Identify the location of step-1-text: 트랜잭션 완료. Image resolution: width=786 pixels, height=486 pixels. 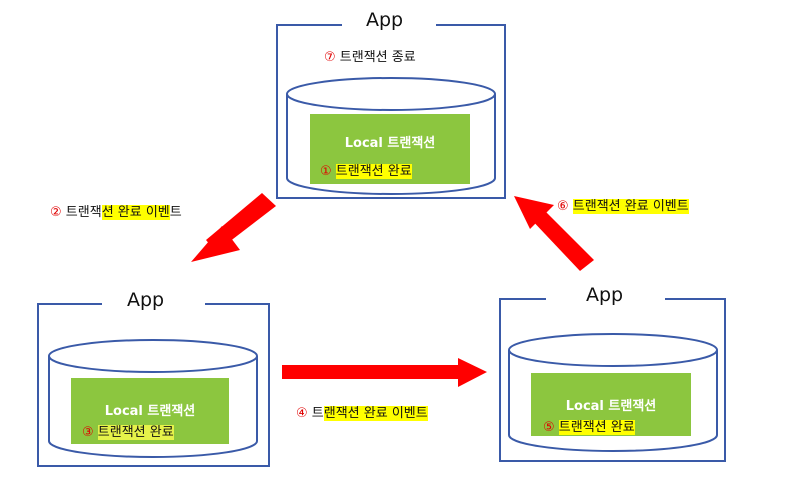
(373, 171).